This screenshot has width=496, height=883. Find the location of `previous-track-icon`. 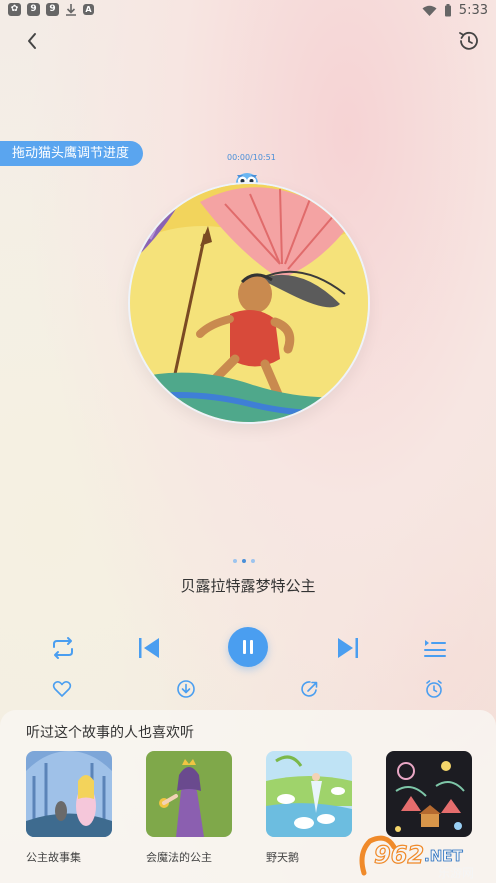

previous-track-icon is located at coordinates (149, 648).